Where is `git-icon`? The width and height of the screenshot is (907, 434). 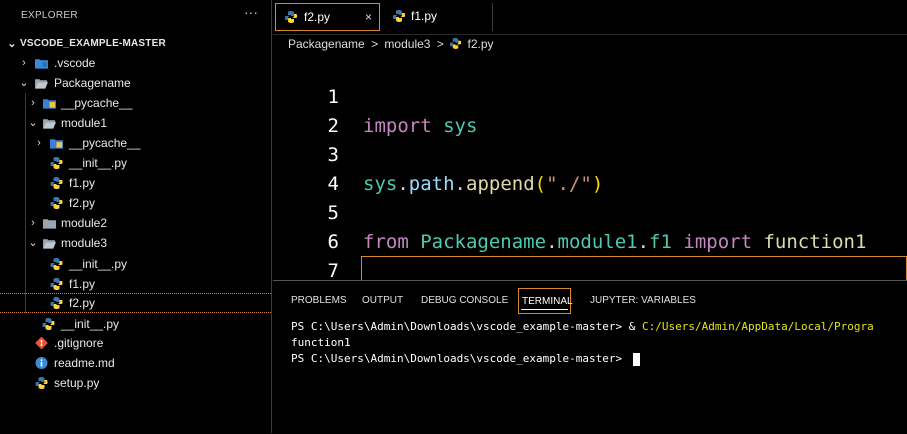
git-icon is located at coordinates (41, 343).